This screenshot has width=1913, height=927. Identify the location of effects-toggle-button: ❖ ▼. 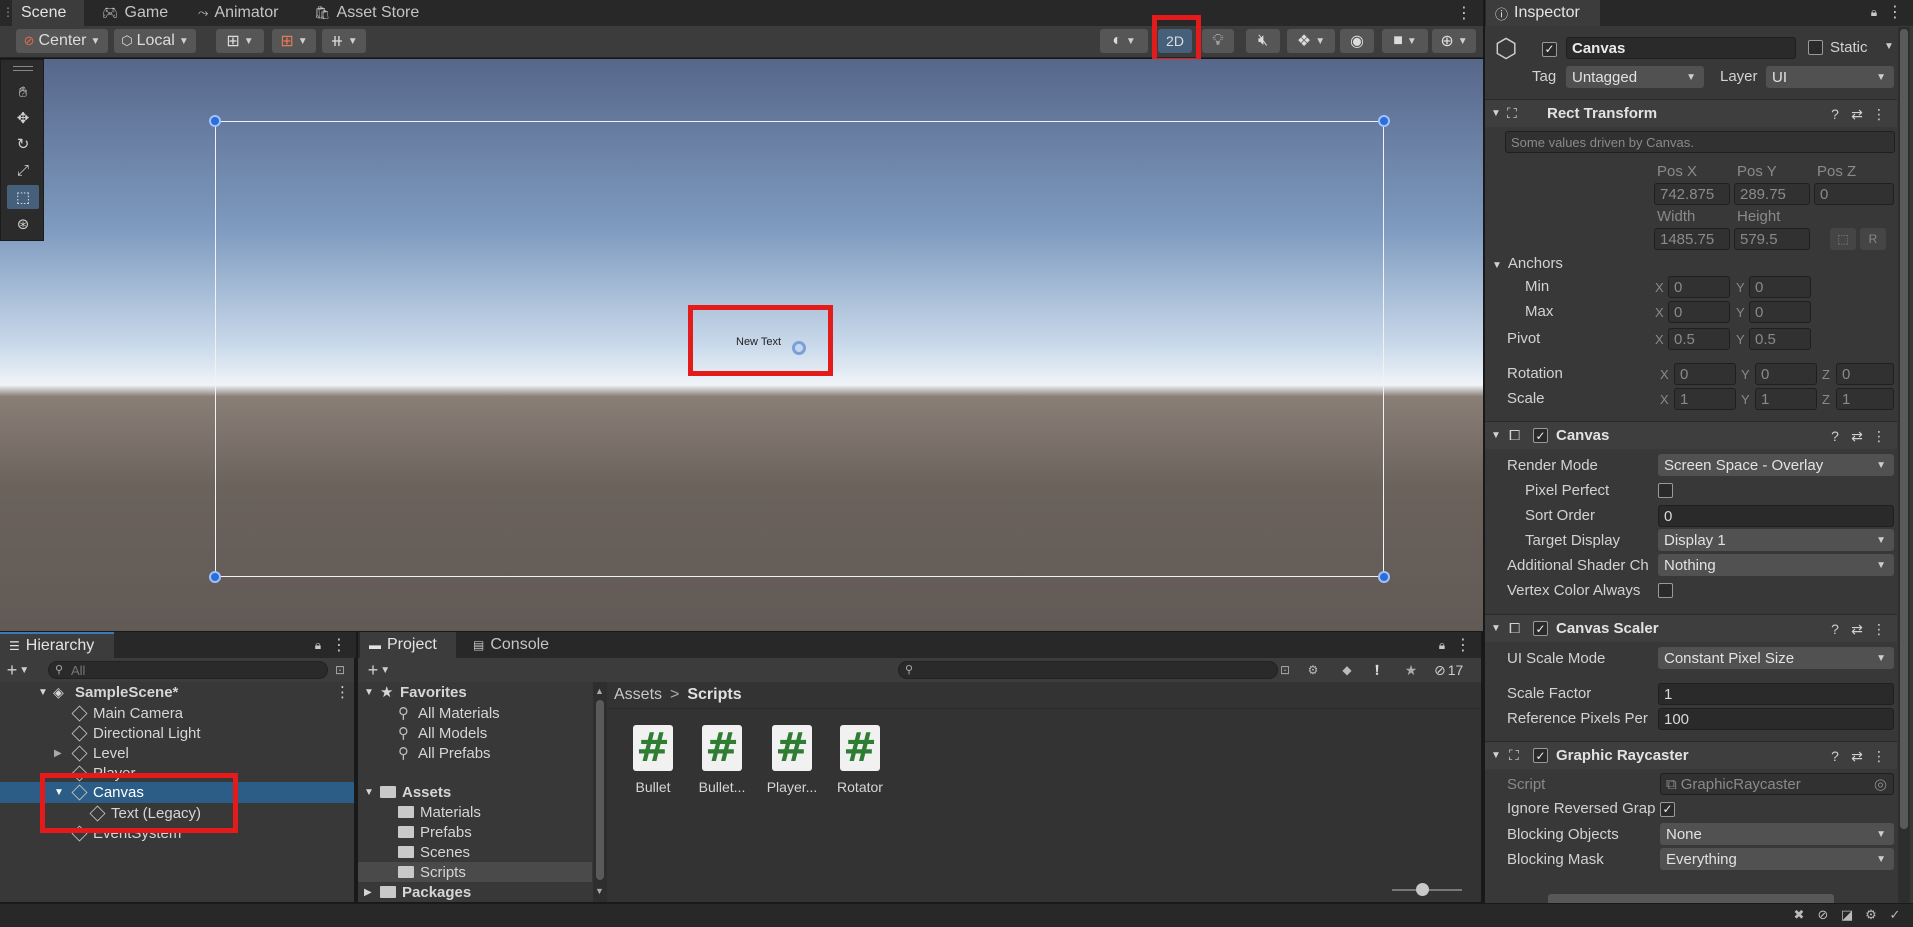
(1311, 41).